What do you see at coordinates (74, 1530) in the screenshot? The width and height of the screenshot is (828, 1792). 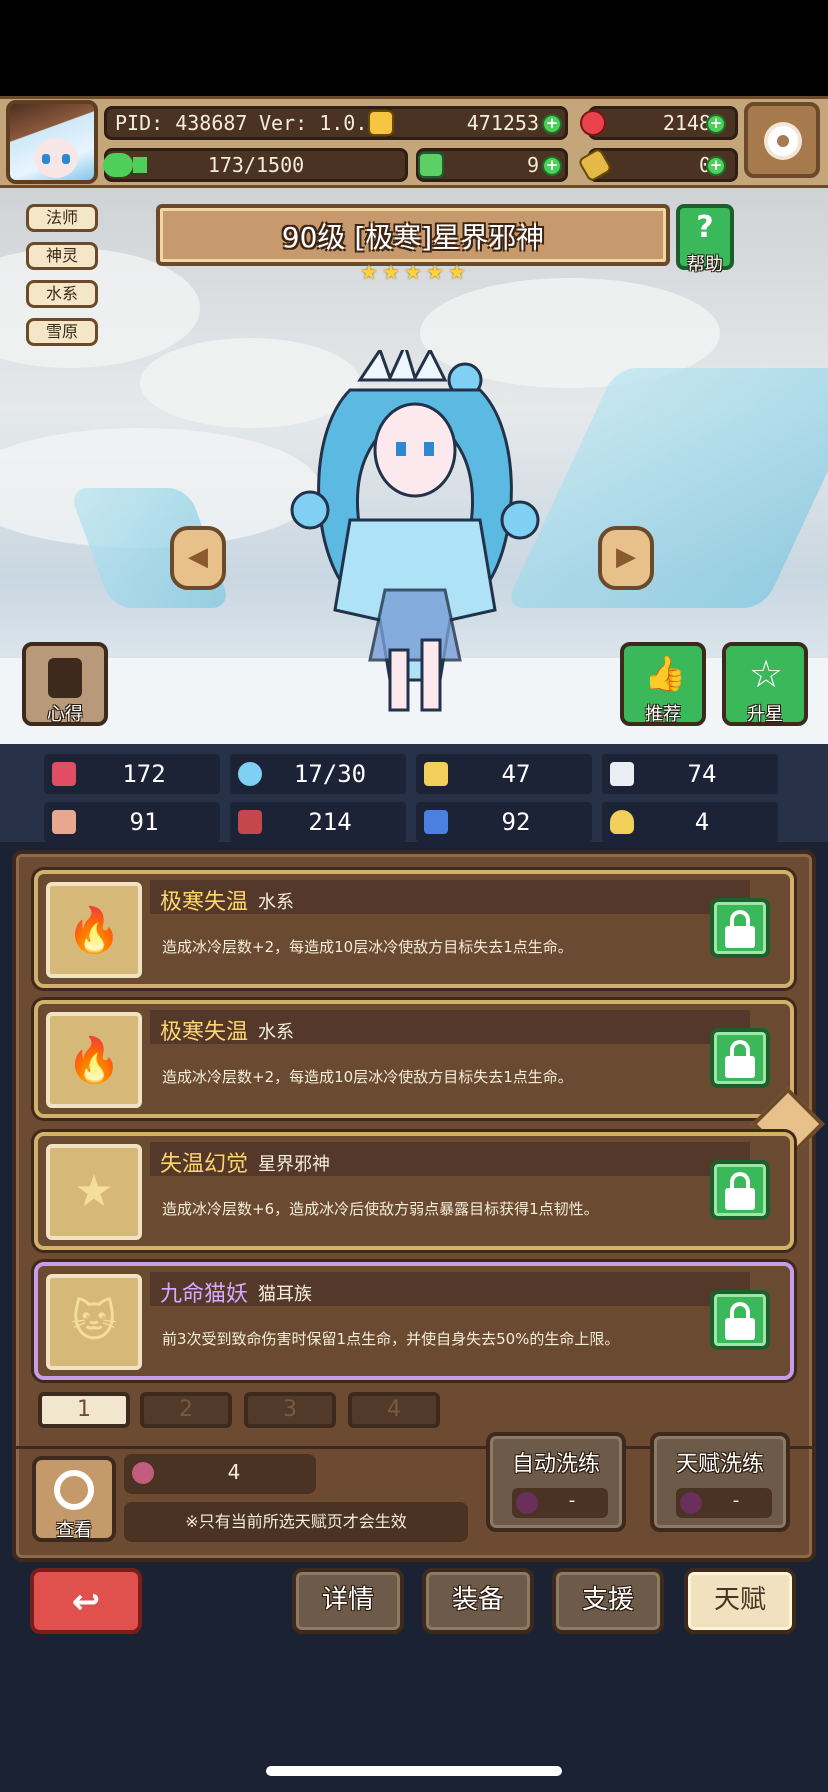 I see `view-label: 查看` at bounding box center [74, 1530].